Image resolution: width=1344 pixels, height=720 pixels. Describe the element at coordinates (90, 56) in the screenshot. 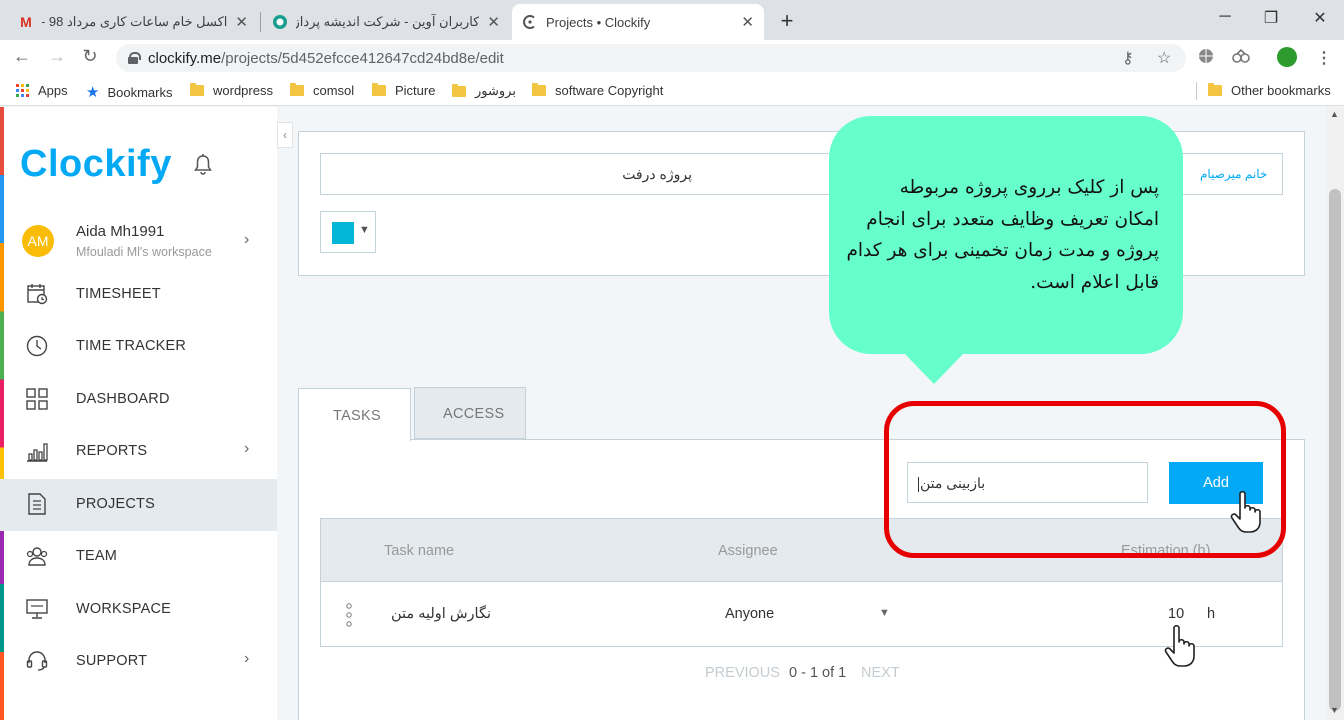

I see `reload-icon: ↻` at that location.